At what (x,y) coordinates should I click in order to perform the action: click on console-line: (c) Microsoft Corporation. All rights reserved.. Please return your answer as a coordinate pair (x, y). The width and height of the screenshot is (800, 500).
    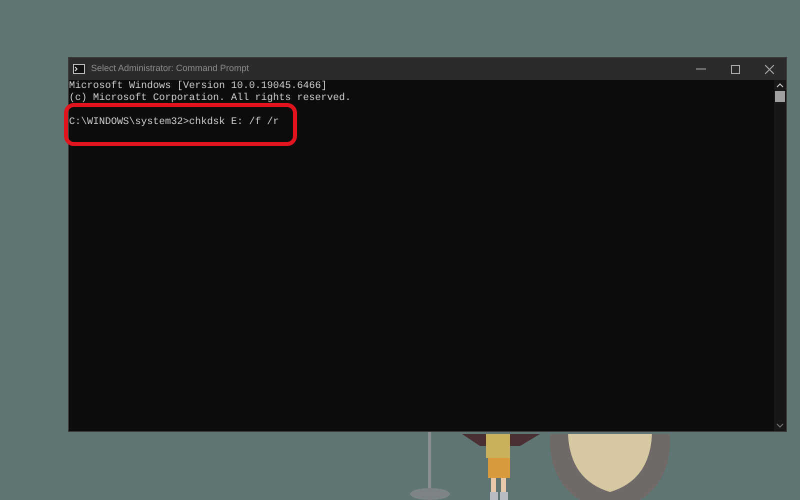
    Looking at the image, I should click on (210, 99).